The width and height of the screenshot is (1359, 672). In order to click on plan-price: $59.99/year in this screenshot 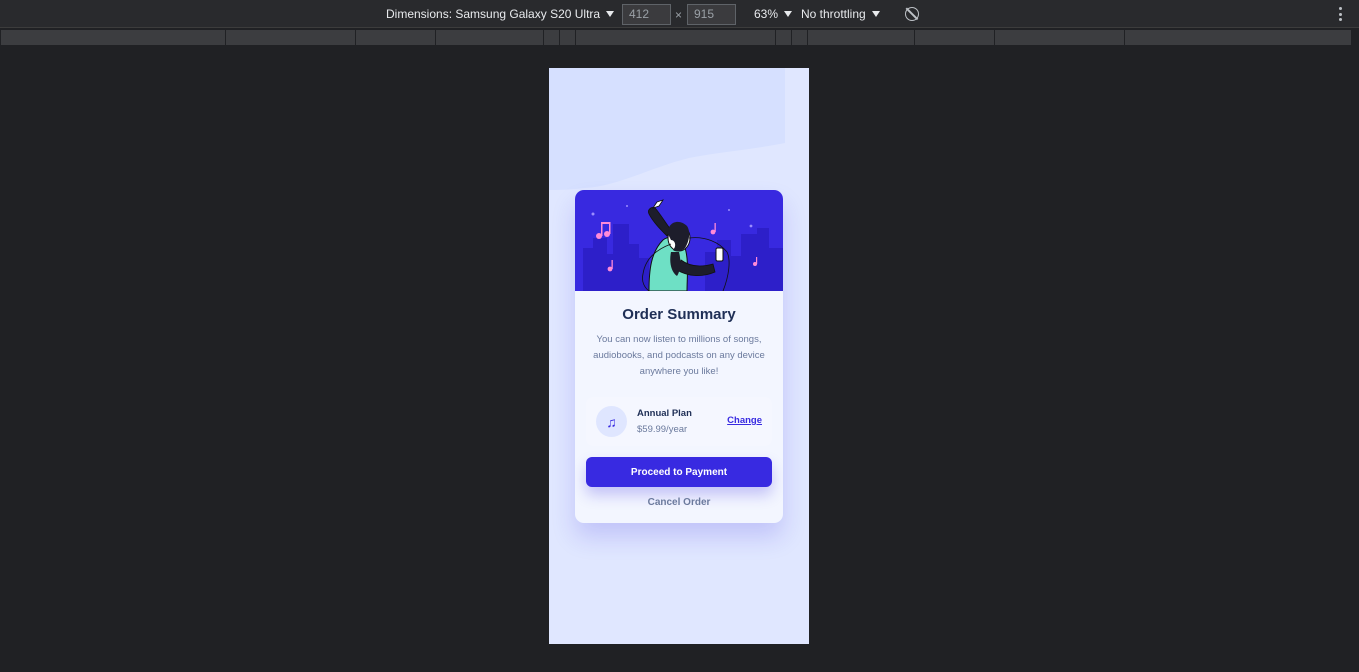, I will do `click(662, 429)`.